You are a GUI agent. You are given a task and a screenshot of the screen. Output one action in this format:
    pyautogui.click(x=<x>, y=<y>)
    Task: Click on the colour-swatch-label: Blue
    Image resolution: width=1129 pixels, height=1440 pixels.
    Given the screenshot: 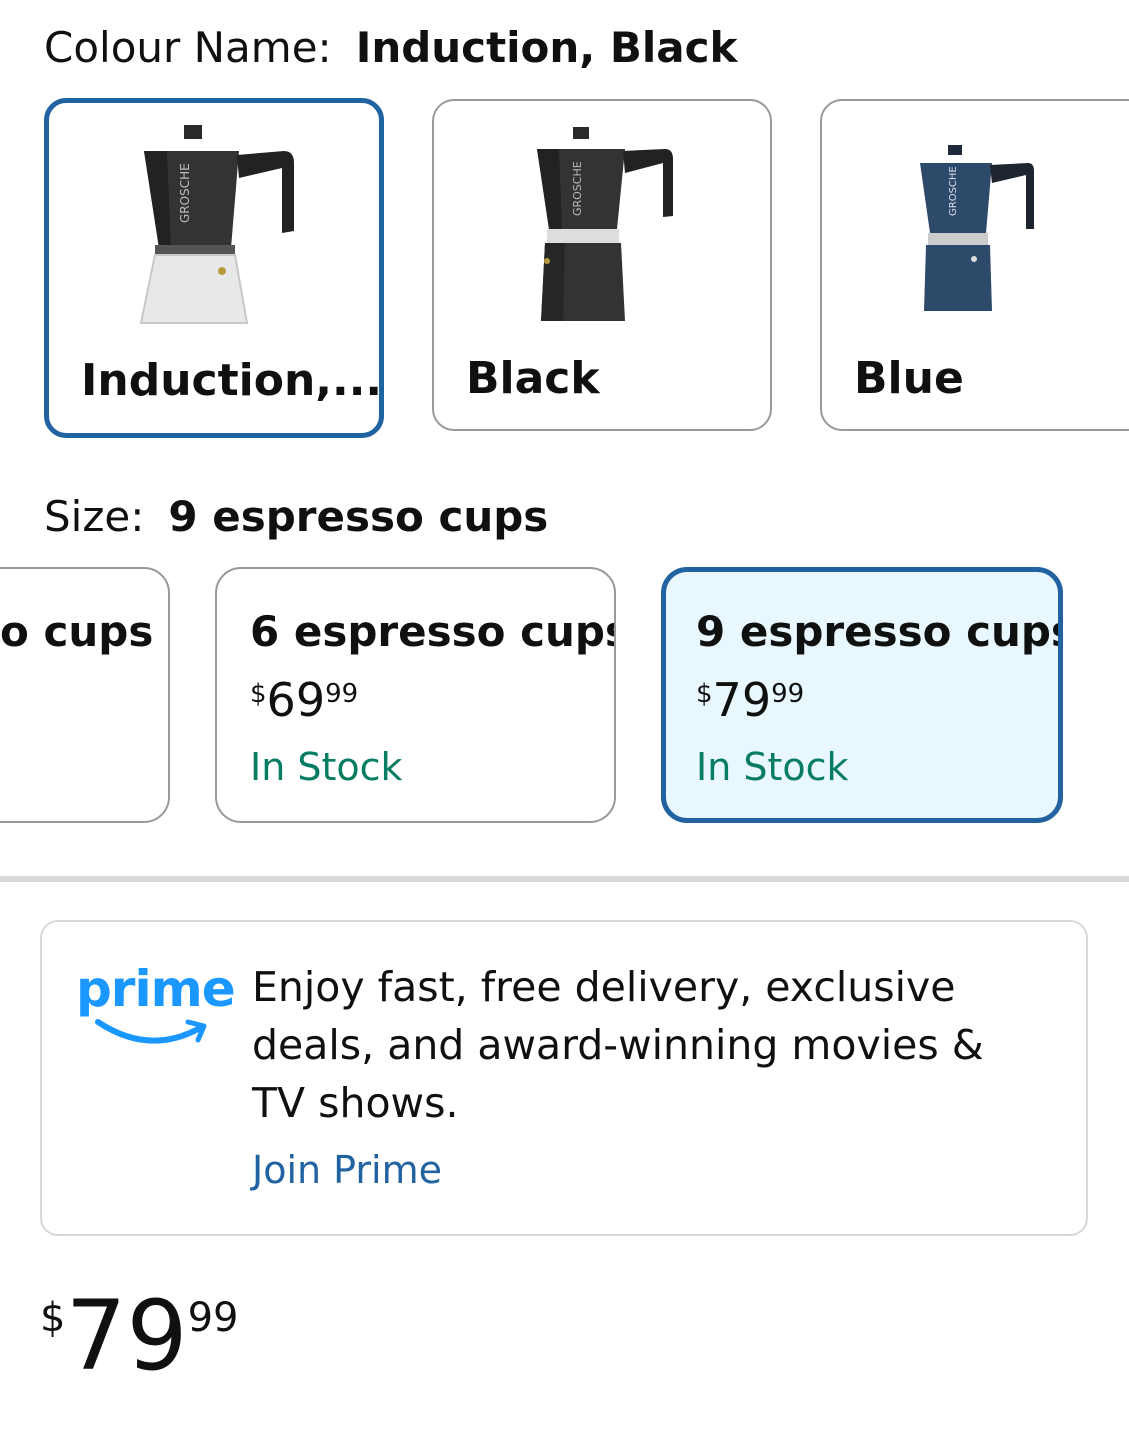 What is the action you would take?
    pyautogui.click(x=909, y=378)
    